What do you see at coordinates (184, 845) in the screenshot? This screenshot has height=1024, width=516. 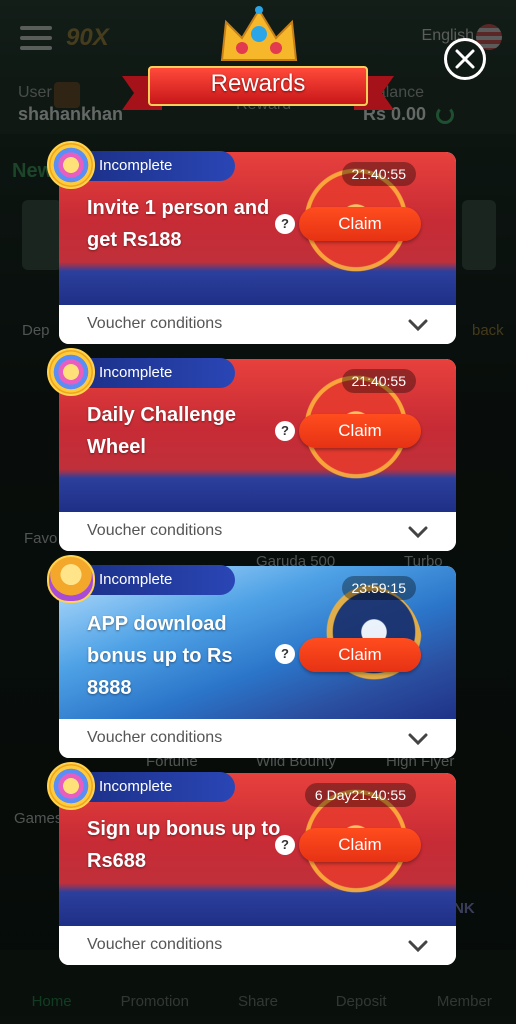 I see `card-title: Sign up bonus up to Rs688` at bounding box center [184, 845].